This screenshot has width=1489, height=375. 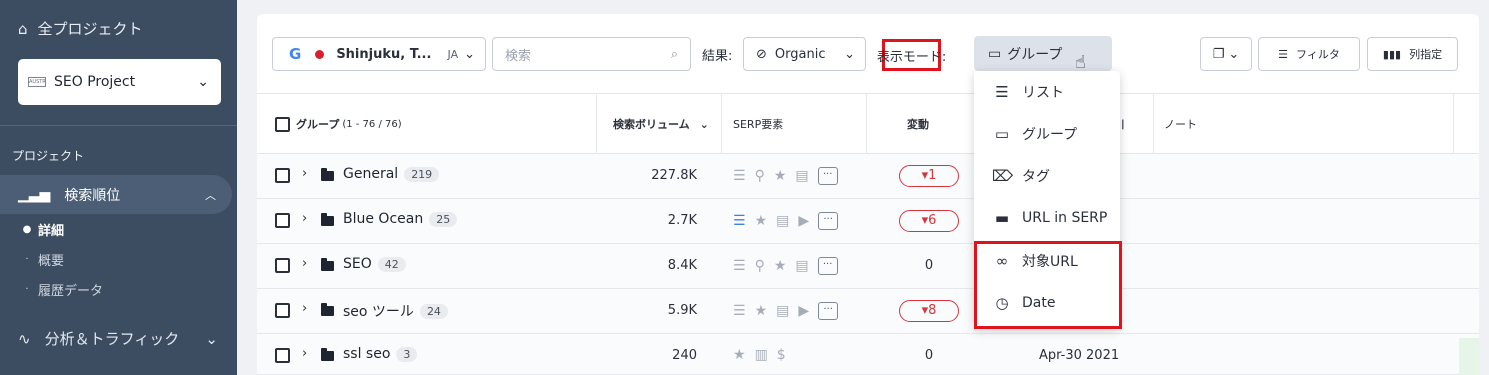 I want to click on menu-item-label: 対象URL, so click(x=1050, y=262).